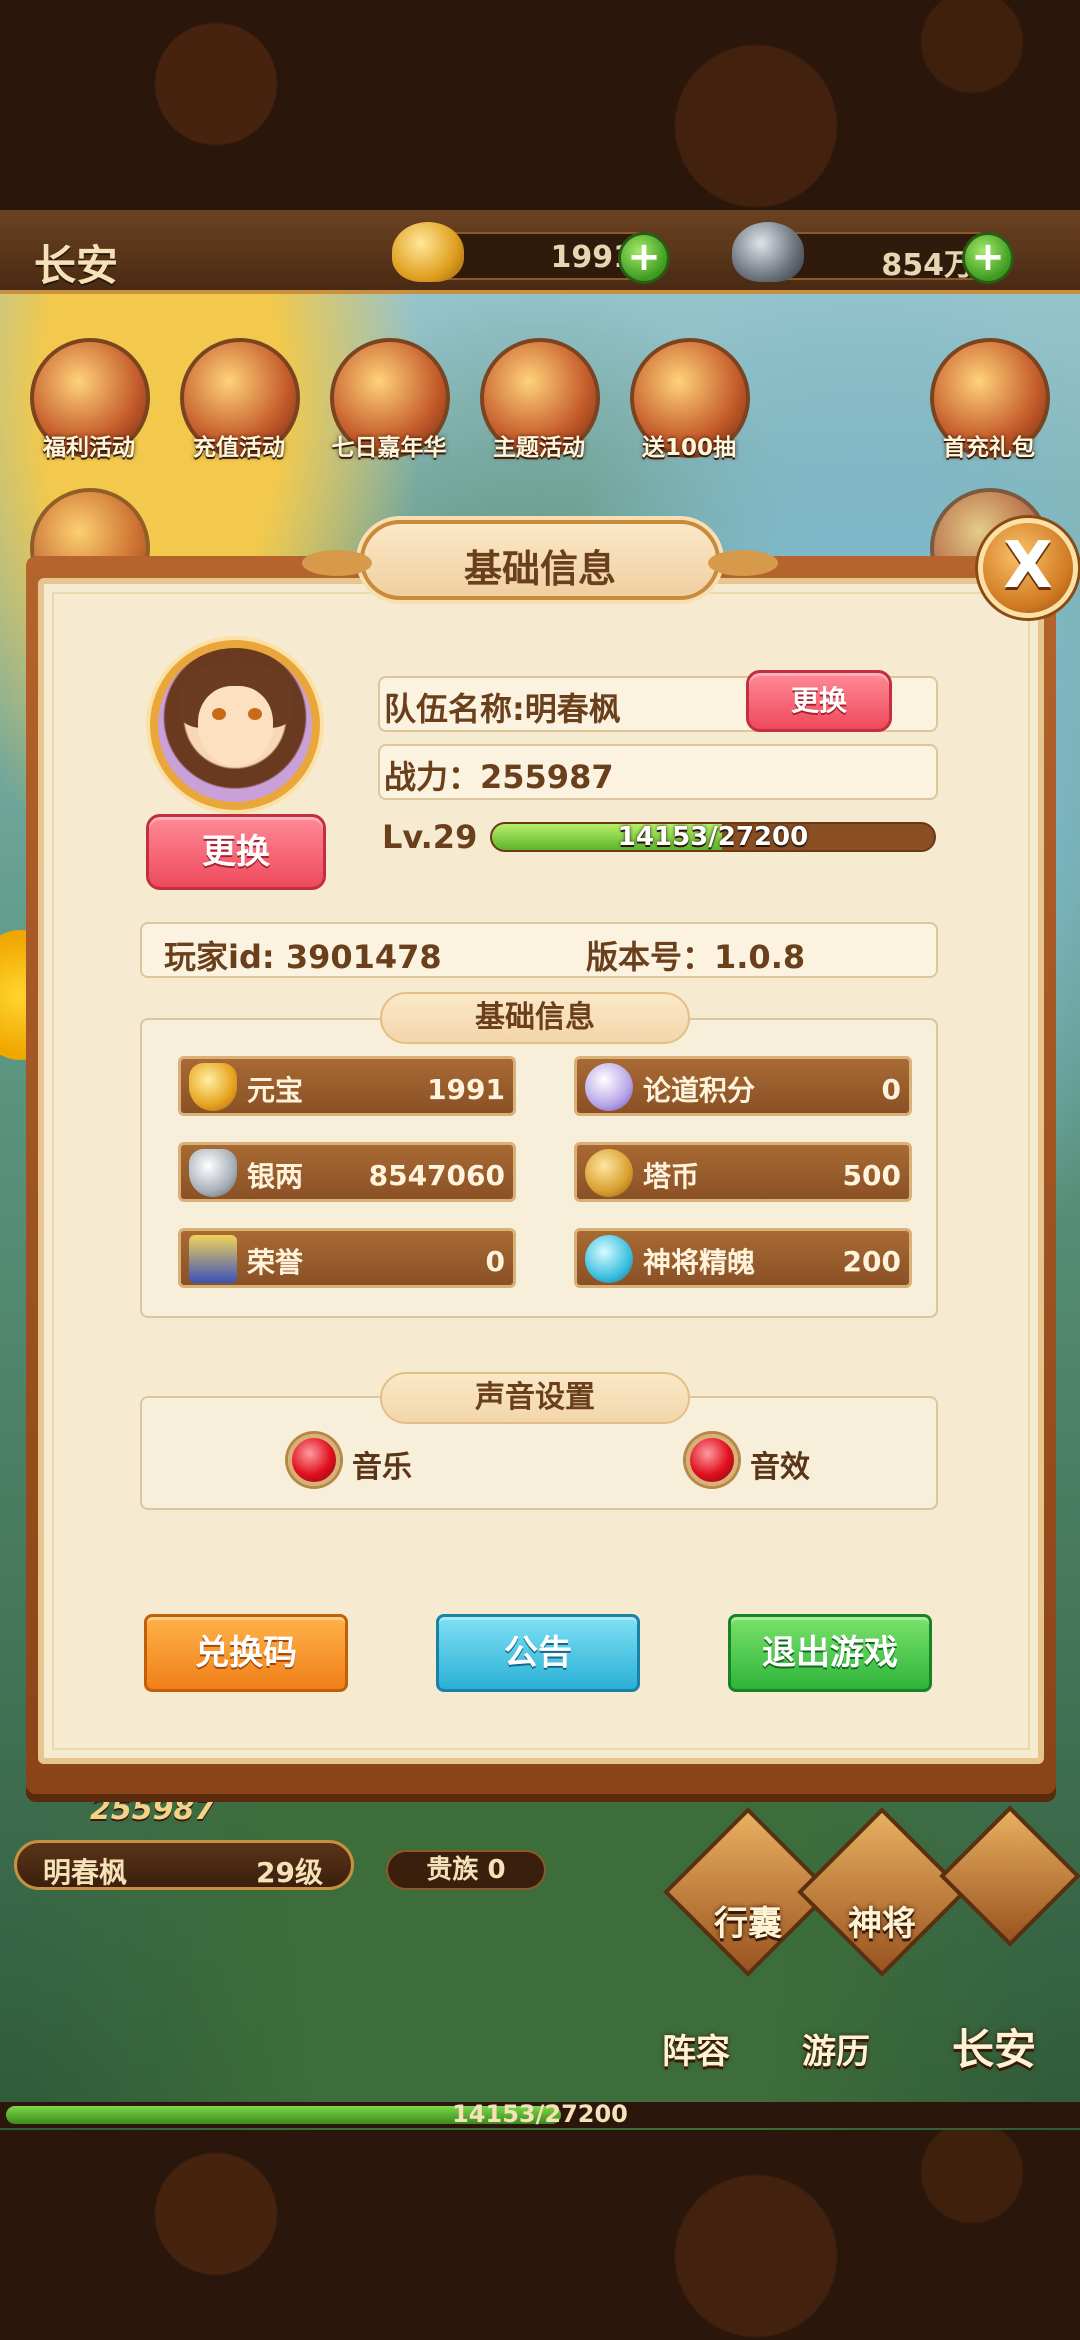 The image size is (1080, 2340). Describe the element at coordinates (538, 1653) in the screenshot. I see `notice-button: 公告` at that location.